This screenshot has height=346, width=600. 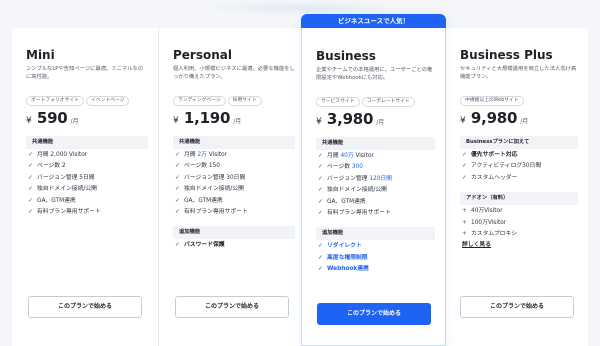 I want to click on plan-tag: 採用サイト, so click(x=244, y=101).